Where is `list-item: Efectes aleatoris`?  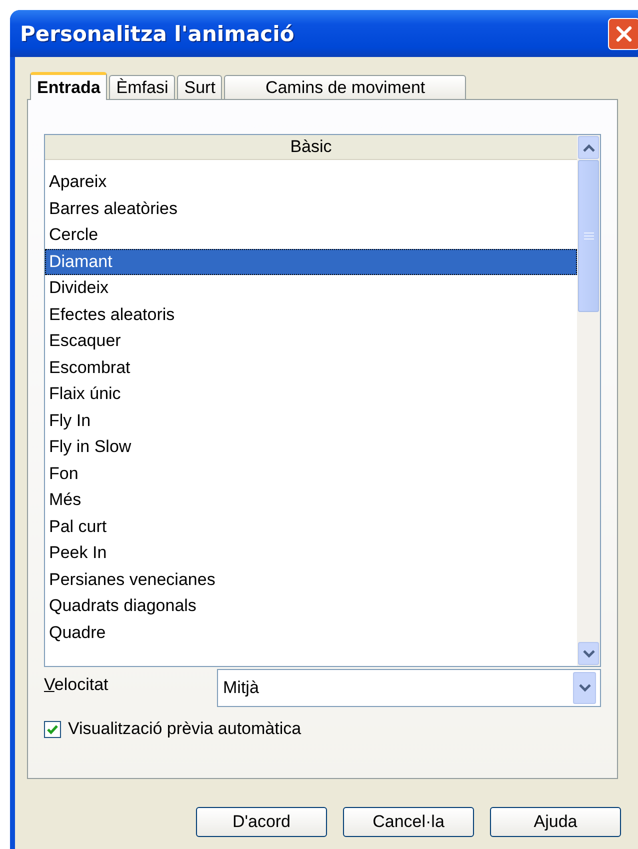 list-item: Efectes aleatoris is located at coordinates (311, 315).